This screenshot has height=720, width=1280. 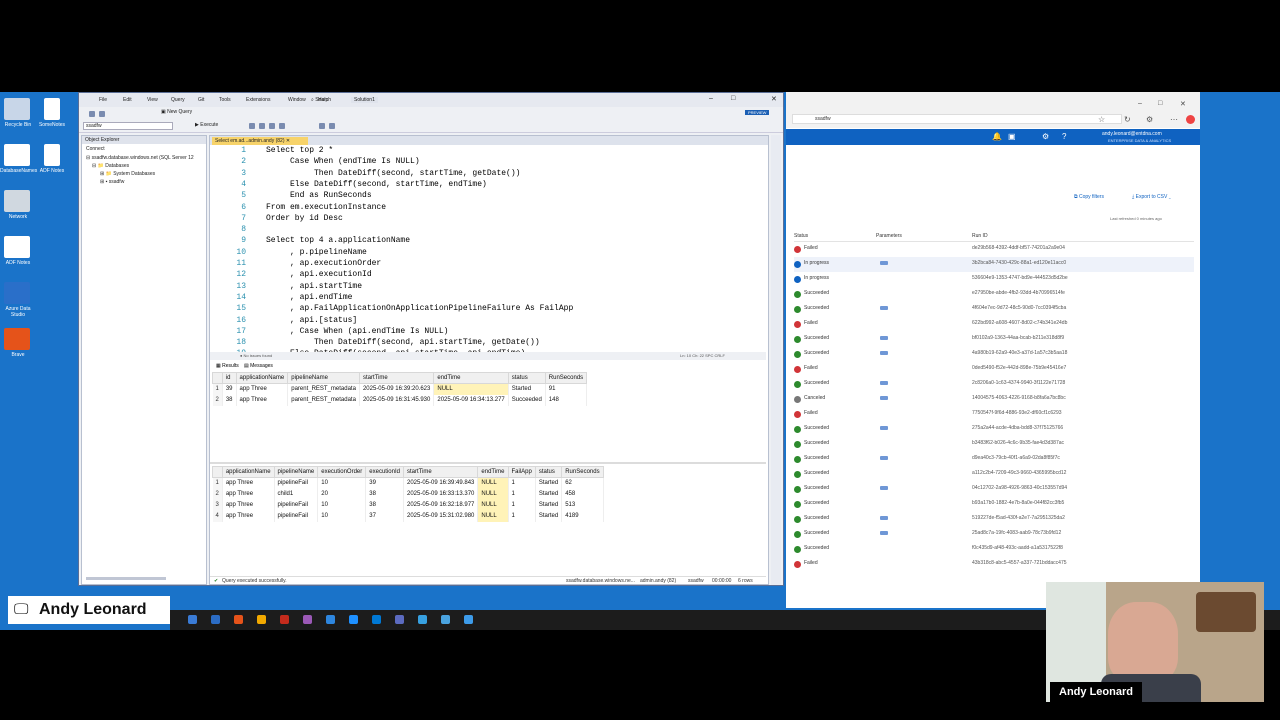 I want to click on copy-filters-button: ⧉ Copy filters, so click(x=1089, y=197).